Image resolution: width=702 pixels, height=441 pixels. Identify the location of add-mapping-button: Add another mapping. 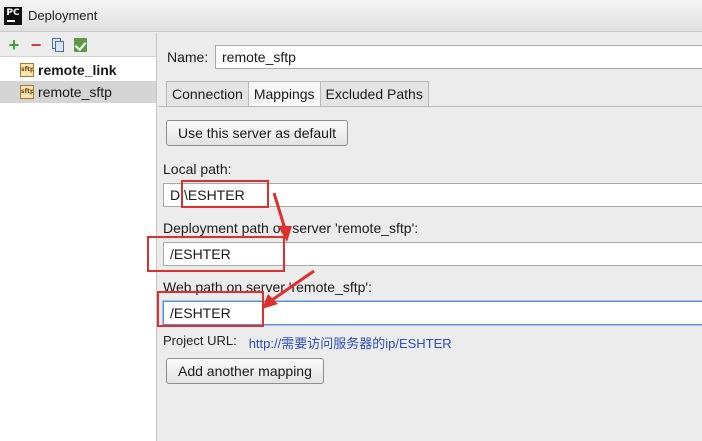
(245, 371).